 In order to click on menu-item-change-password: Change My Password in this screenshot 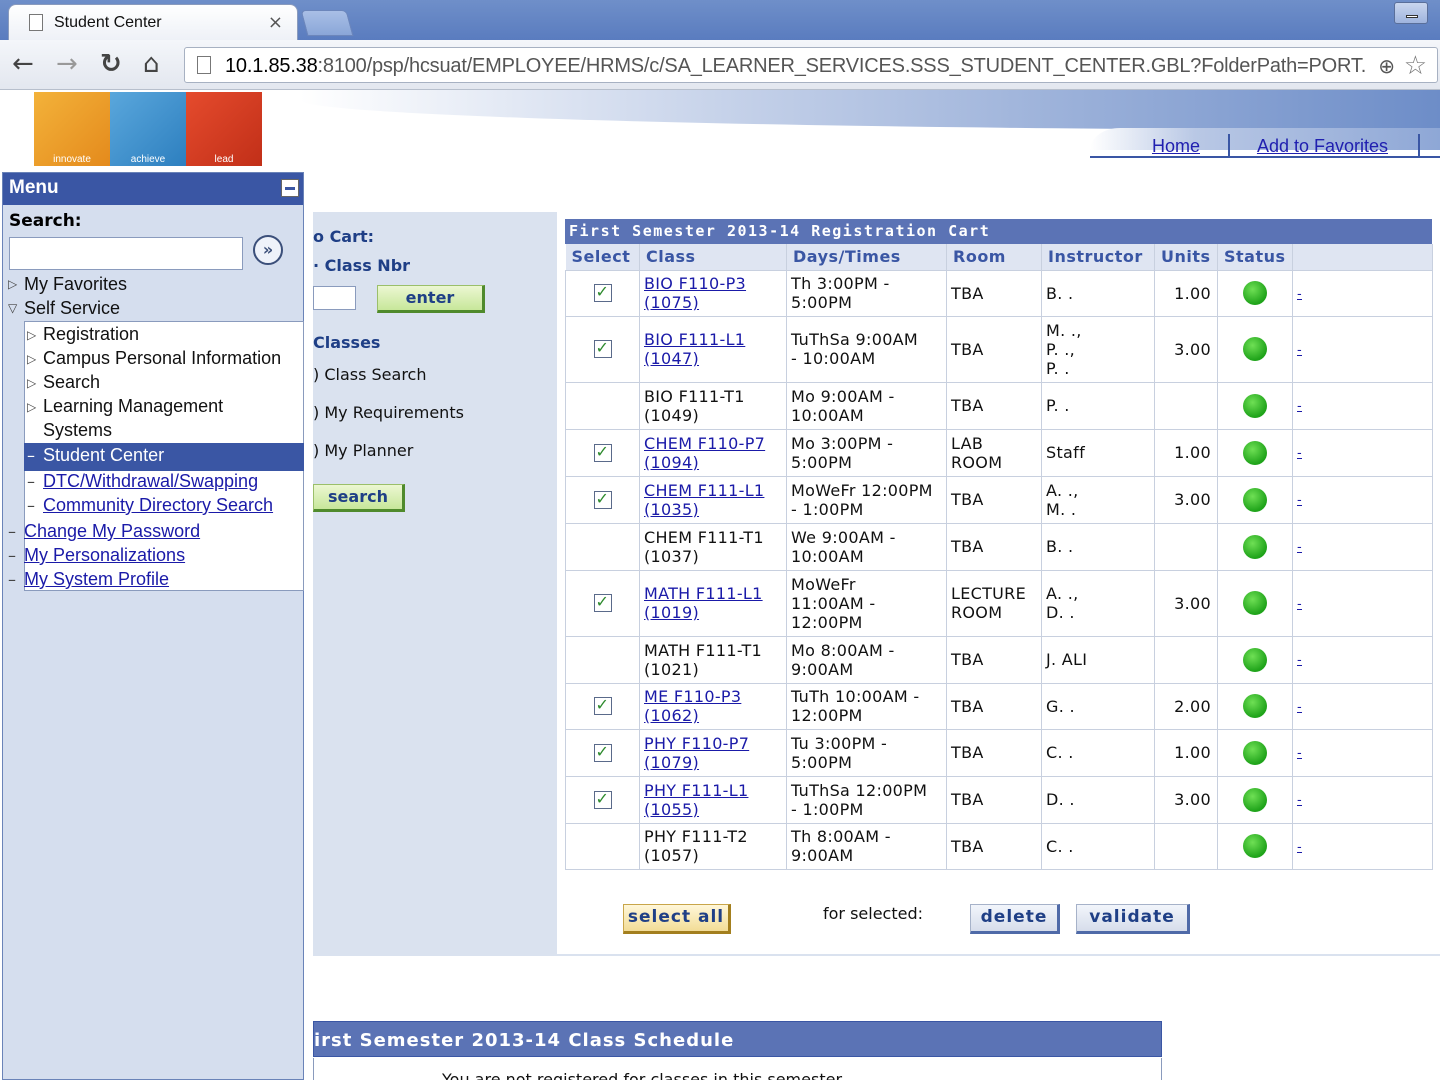, I will do `click(112, 531)`.